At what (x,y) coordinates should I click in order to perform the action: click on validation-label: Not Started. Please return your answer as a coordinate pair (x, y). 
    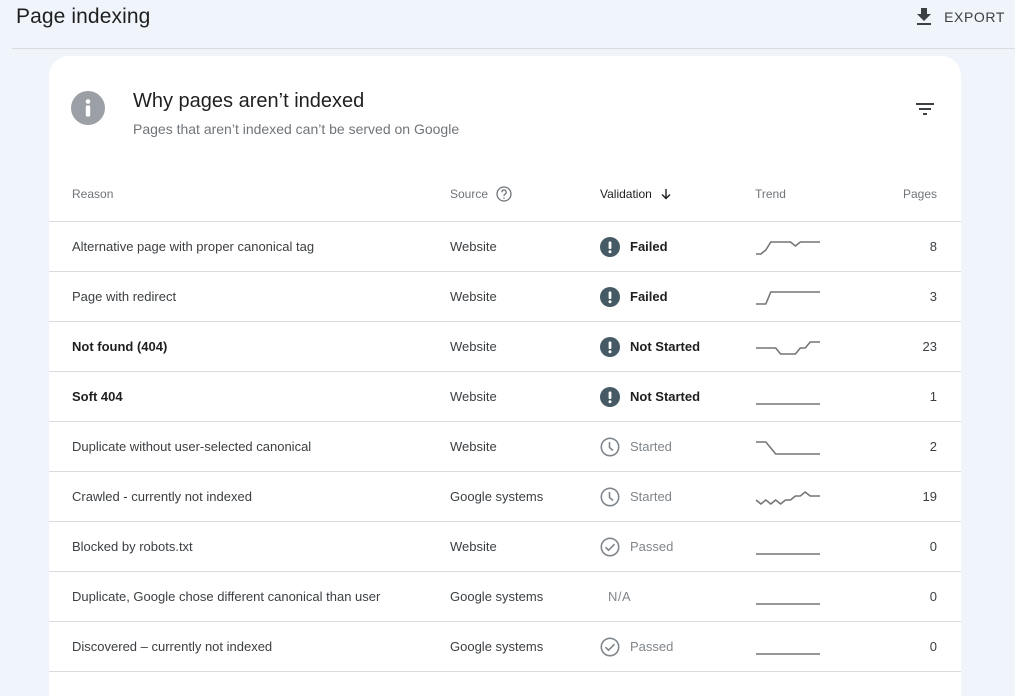
    Looking at the image, I should click on (665, 346).